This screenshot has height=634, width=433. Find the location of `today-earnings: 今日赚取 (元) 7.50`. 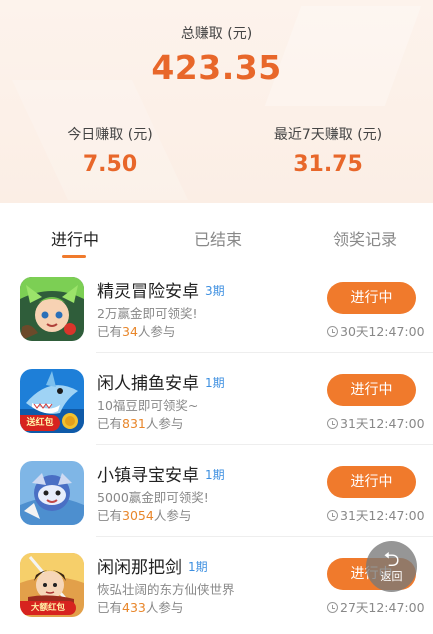

today-earnings: 今日赚取 (元) 7.50 is located at coordinates (110, 150).